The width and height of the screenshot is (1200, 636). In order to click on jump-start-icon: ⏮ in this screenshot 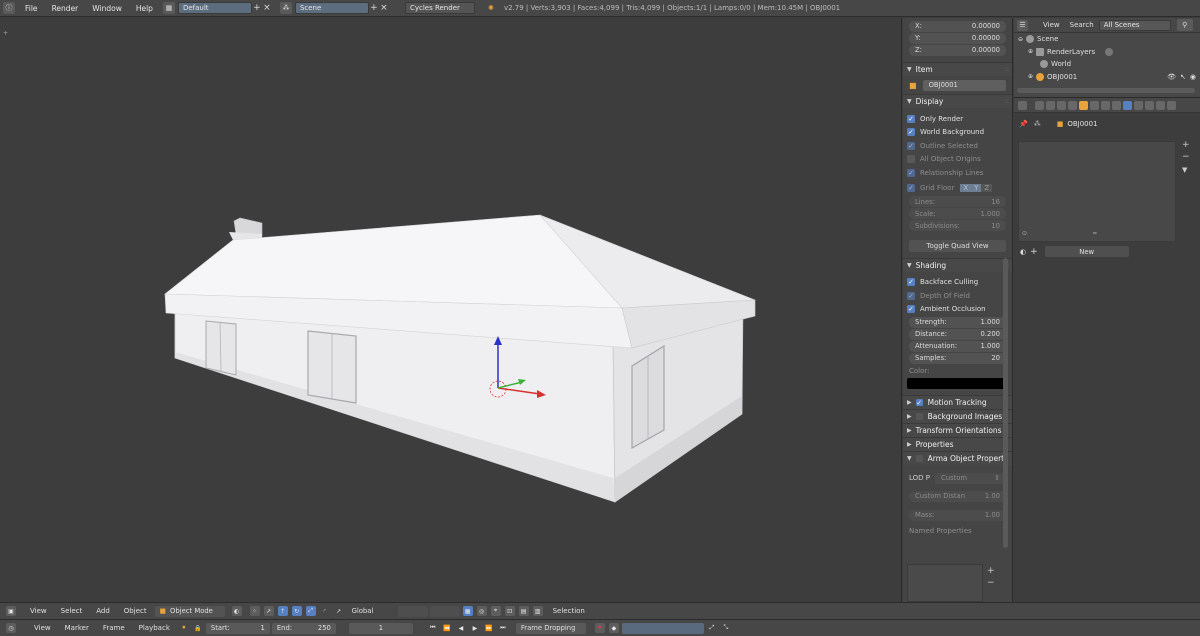, I will do `click(433, 628)`.